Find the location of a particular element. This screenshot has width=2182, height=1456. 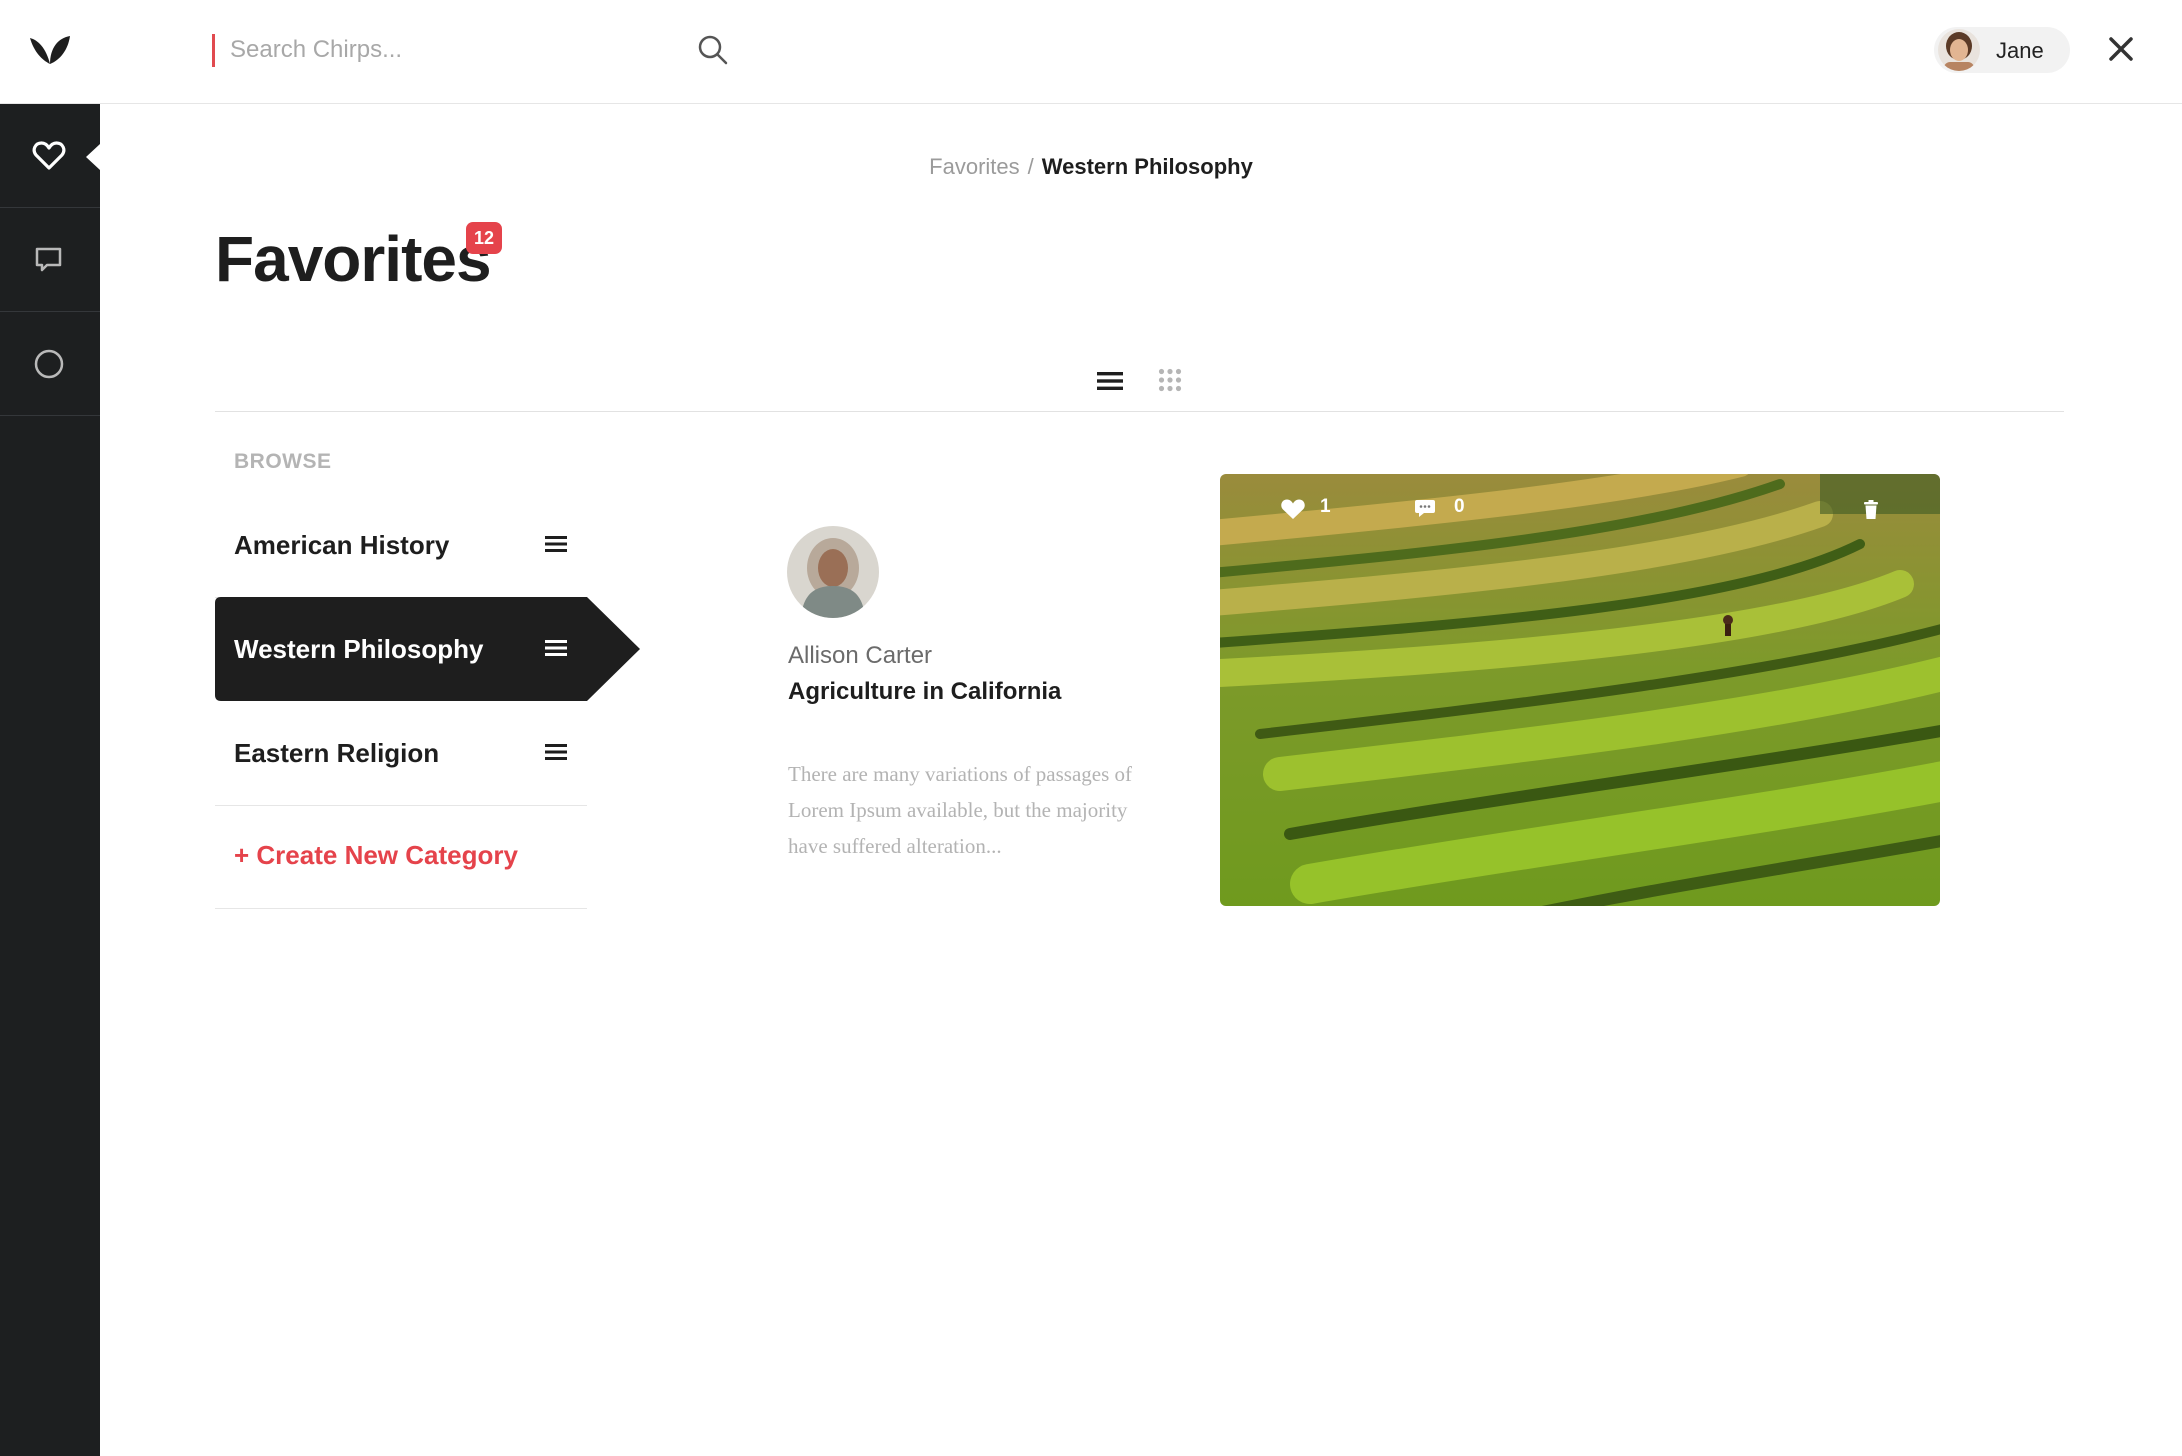

category-western-philosophy: Western Philosophy is located at coordinates (401, 649).